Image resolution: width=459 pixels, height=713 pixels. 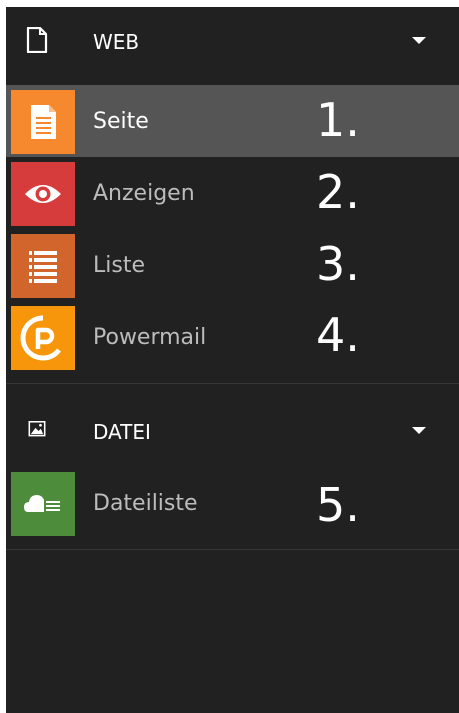 I want to click on group-label-web: WEB, so click(x=116, y=42).